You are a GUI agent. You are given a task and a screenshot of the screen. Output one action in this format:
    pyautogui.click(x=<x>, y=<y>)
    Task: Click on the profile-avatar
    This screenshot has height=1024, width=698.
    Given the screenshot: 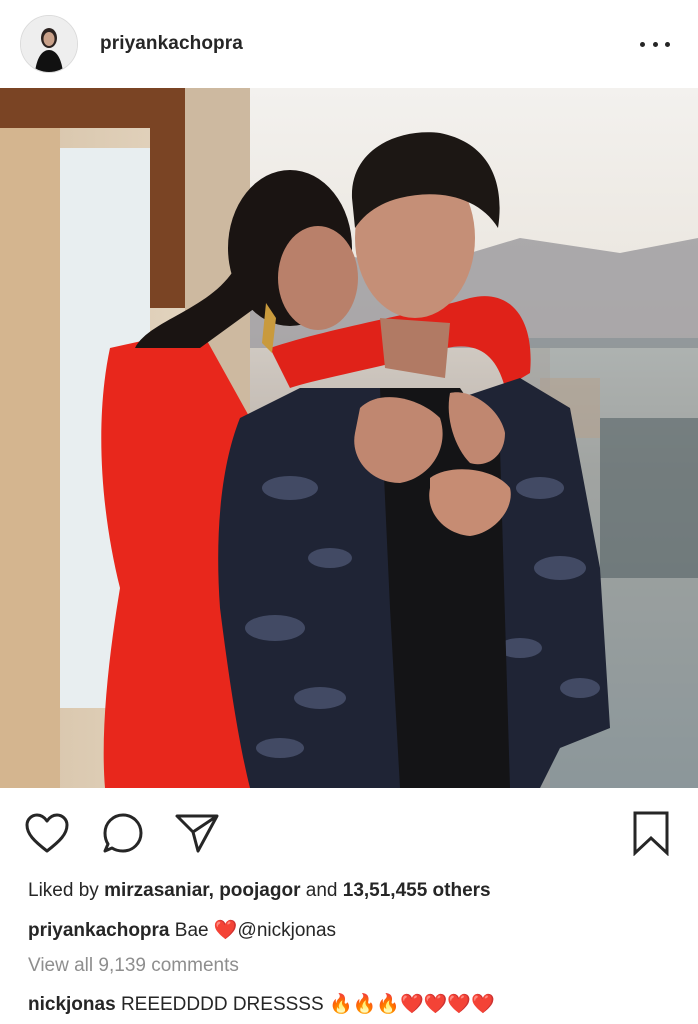 What is the action you would take?
    pyautogui.click(x=49, y=44)
    